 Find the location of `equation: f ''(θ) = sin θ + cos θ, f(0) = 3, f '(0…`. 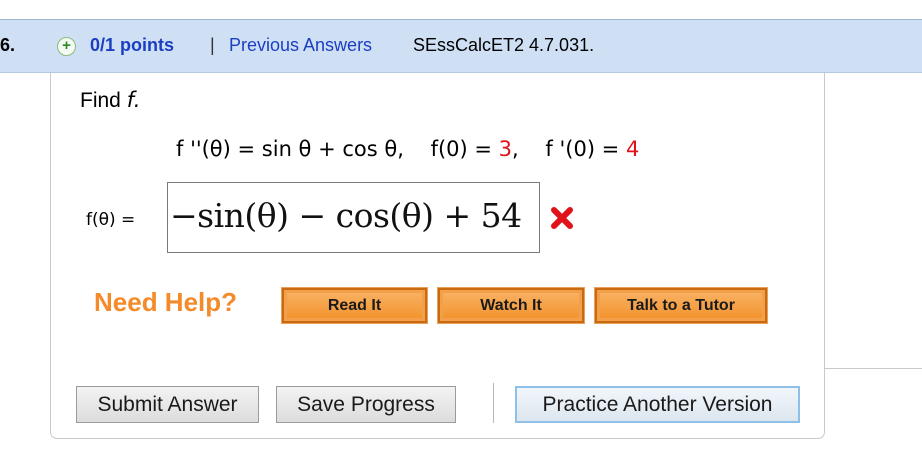

equation: f ''(θ) = sin θ + cos θ, f(0) = 3, f '(0… is located at coordinates (407, 149).